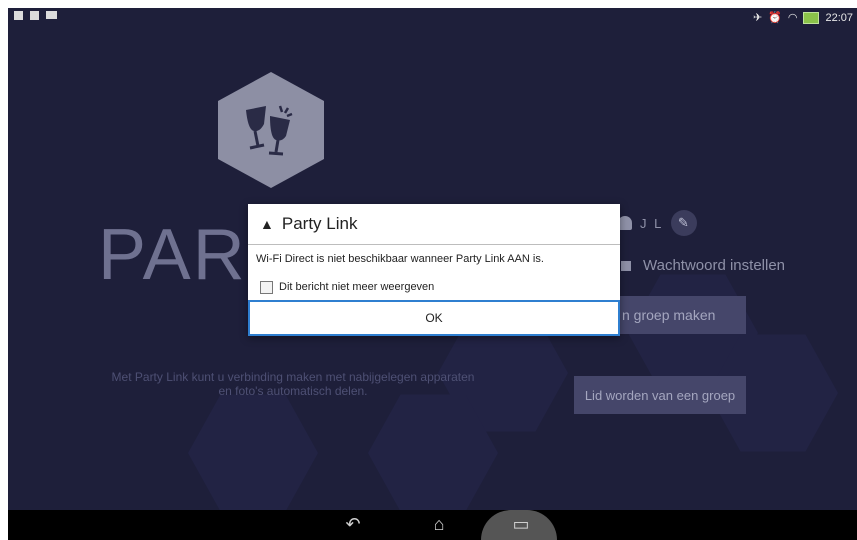  Describe the element at coordinates (434, 224) in the screenshot. I see `dialog-header: ▲ Party Link` at that location.